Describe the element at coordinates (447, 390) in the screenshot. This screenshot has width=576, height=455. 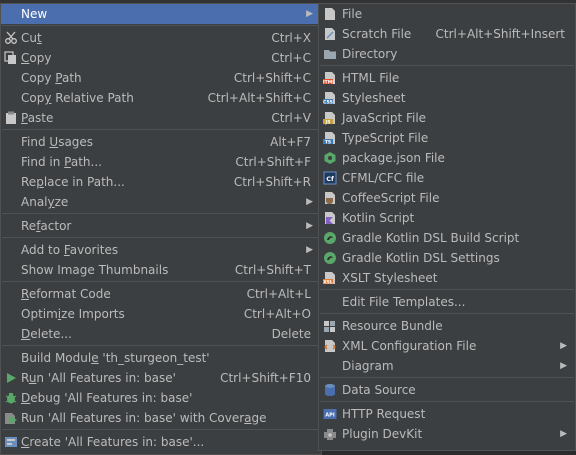
I see `new-item-data-source: Data Source` at that location.